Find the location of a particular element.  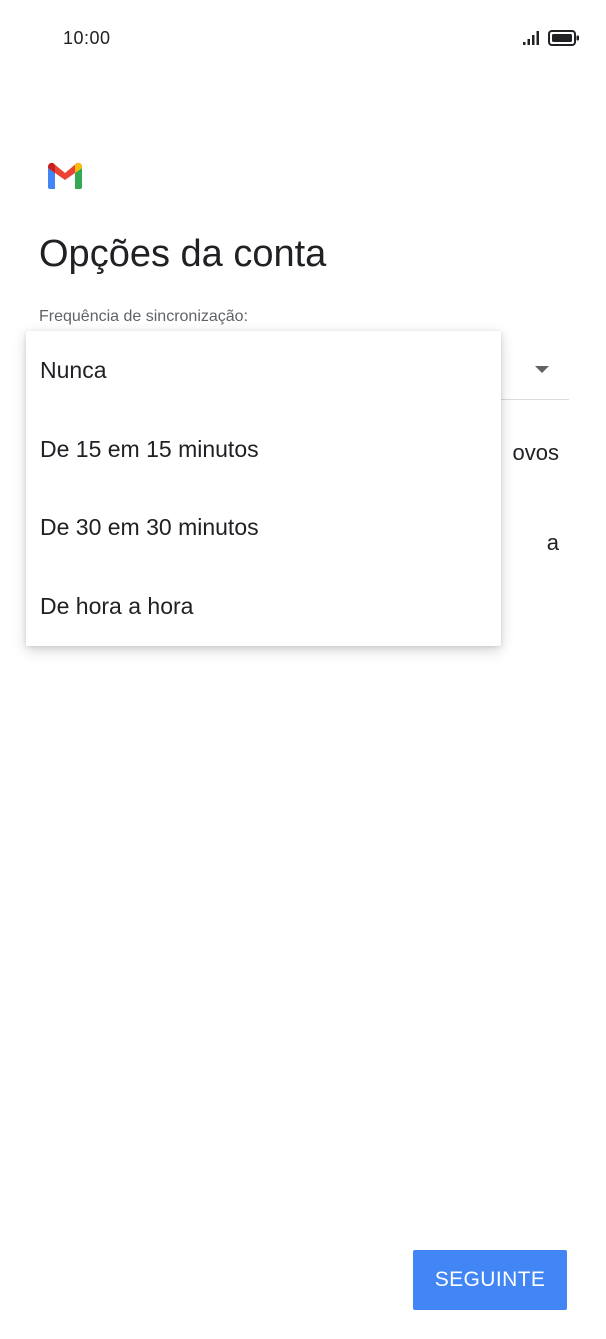

battery-icon is located at coordinates (564, 40).